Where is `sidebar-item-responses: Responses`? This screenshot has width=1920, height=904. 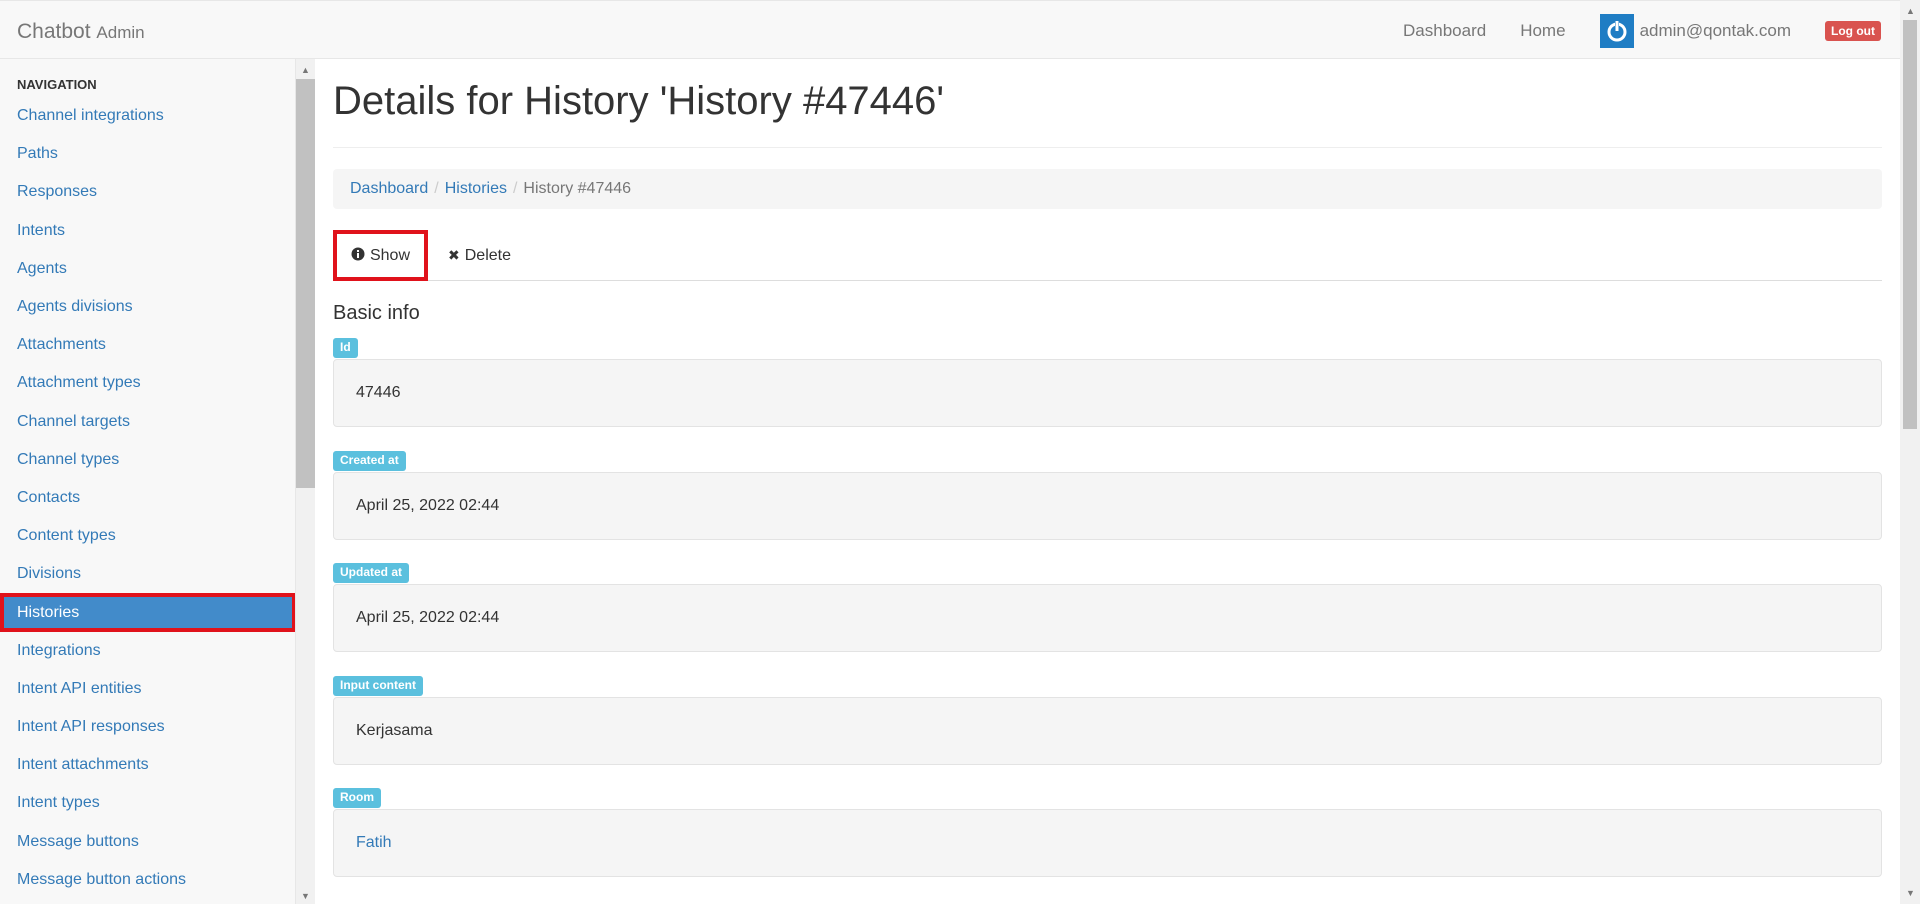 sidebar-item-responses: Responses is located at coordinates (147, 192).